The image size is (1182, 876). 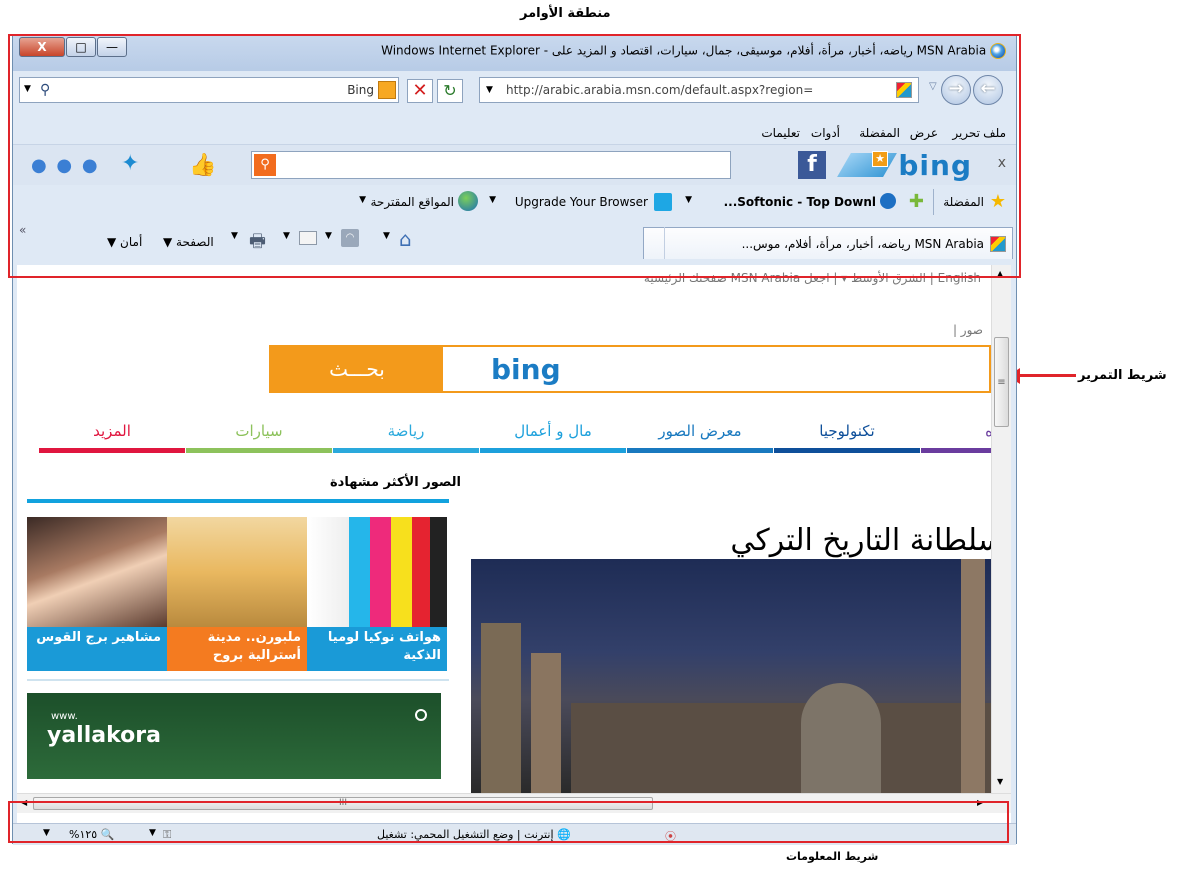 I want to click on scrollbar-label: شريط التمرير, so click(x=1122, y=375).